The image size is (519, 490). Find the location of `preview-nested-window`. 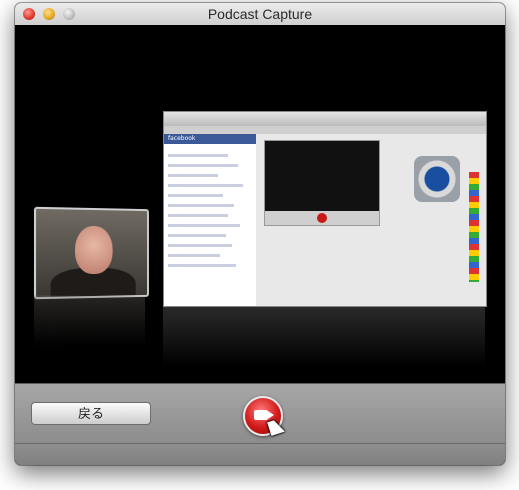

preview-nested-window is located at coordinates (322, 183).